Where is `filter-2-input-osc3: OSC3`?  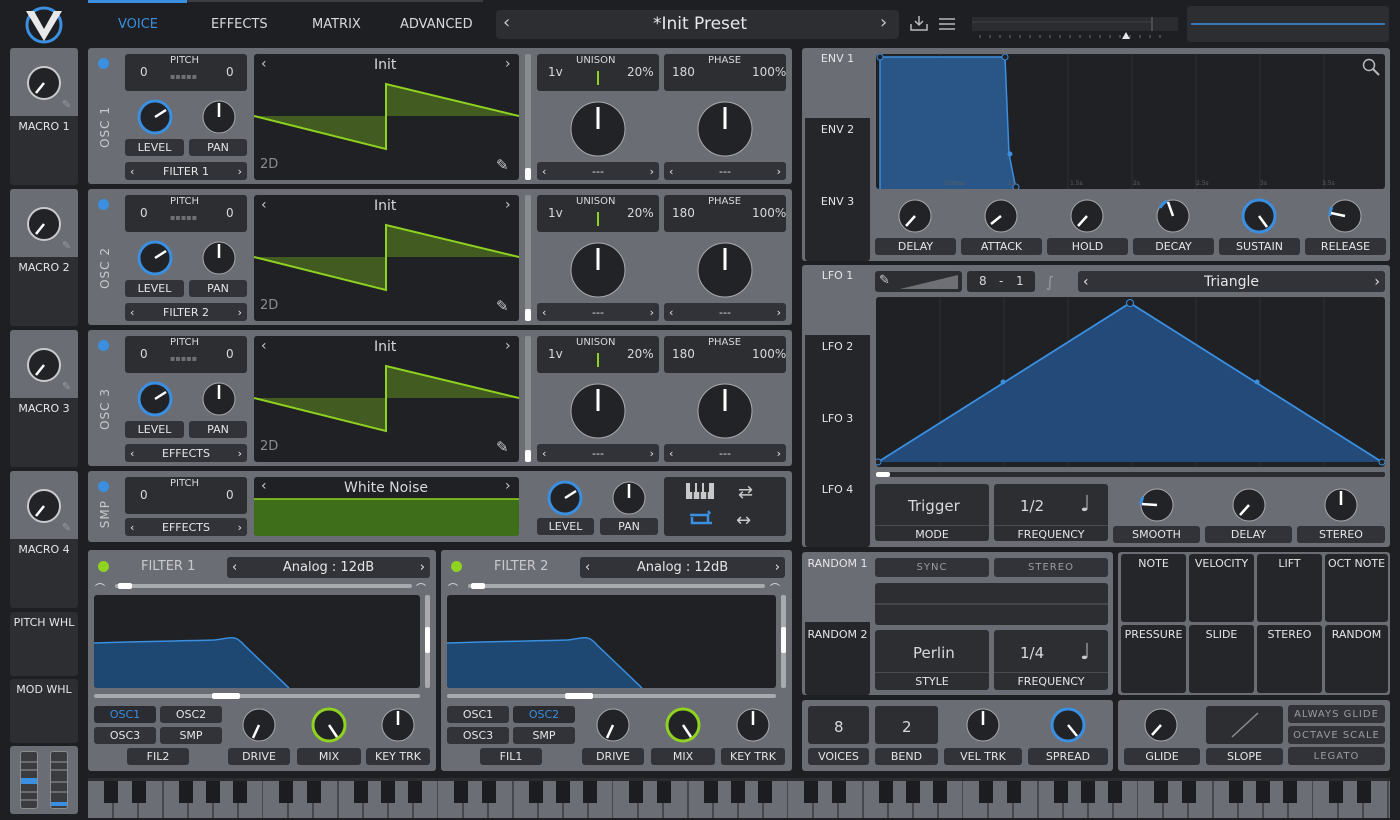
filter-2-input-osc3: OSC3 is located at coordinates (478, 735).